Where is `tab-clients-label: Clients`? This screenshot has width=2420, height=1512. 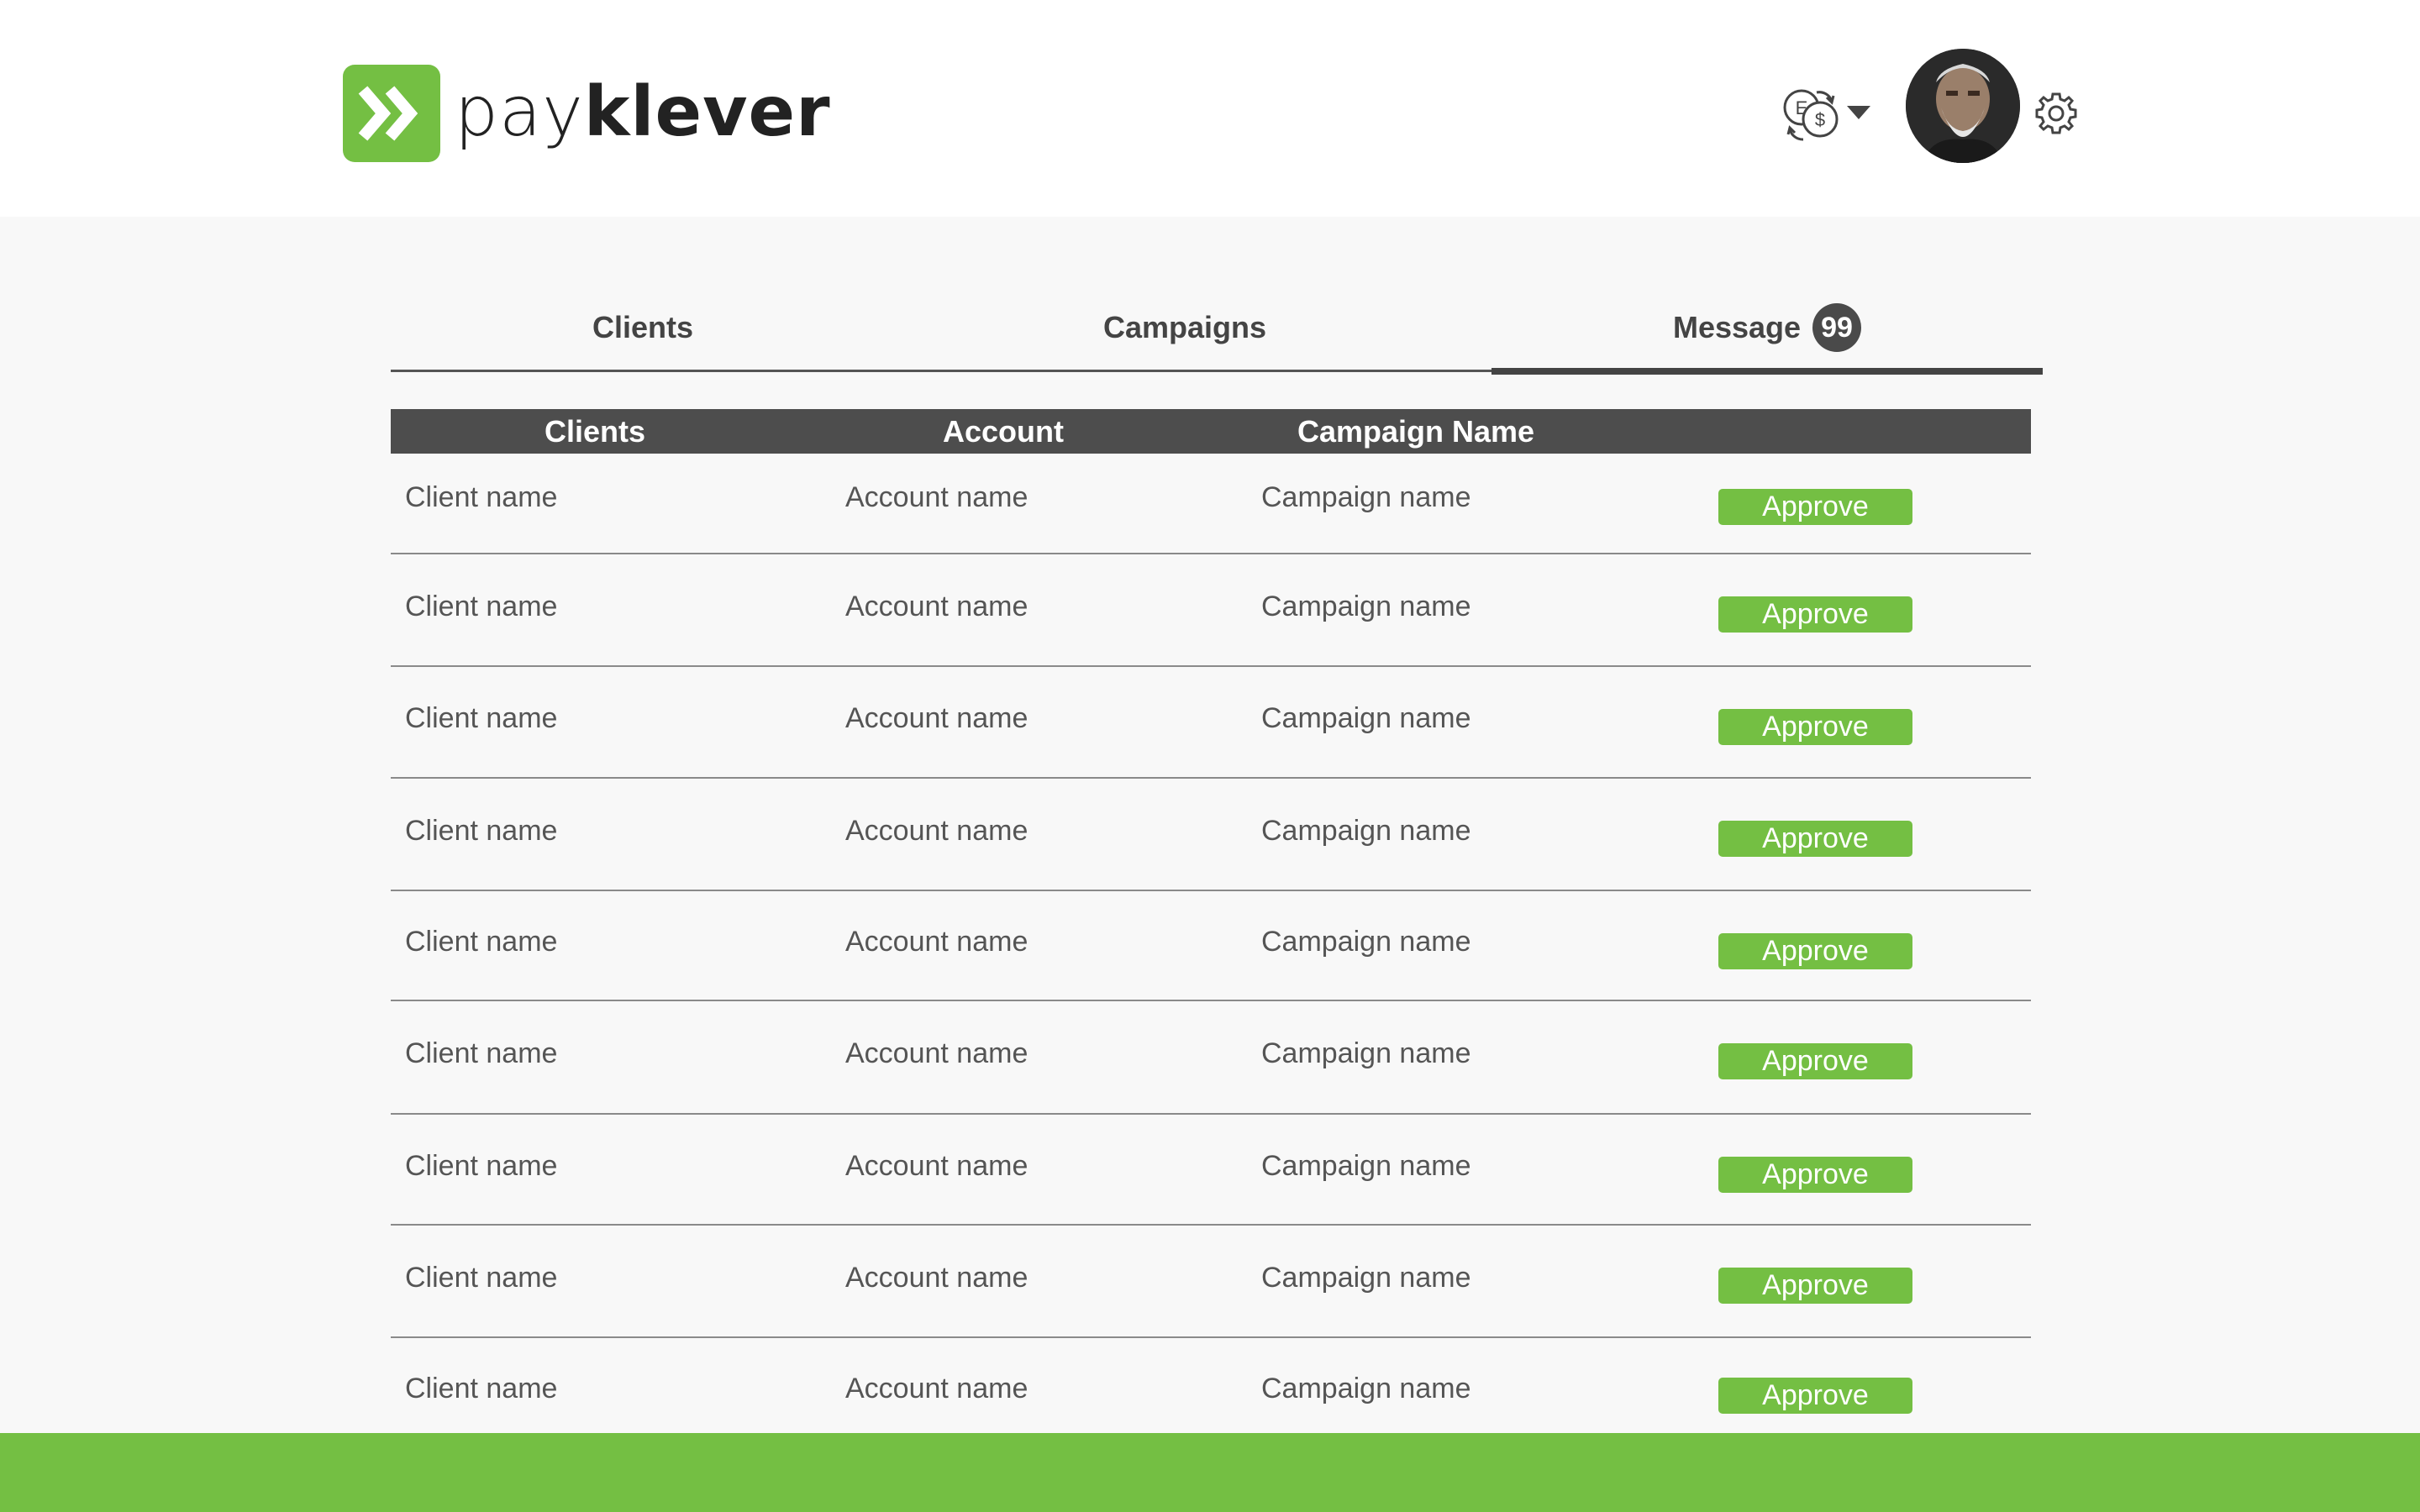 tab-clients-label: Clients is located at coordinates (643, 327).